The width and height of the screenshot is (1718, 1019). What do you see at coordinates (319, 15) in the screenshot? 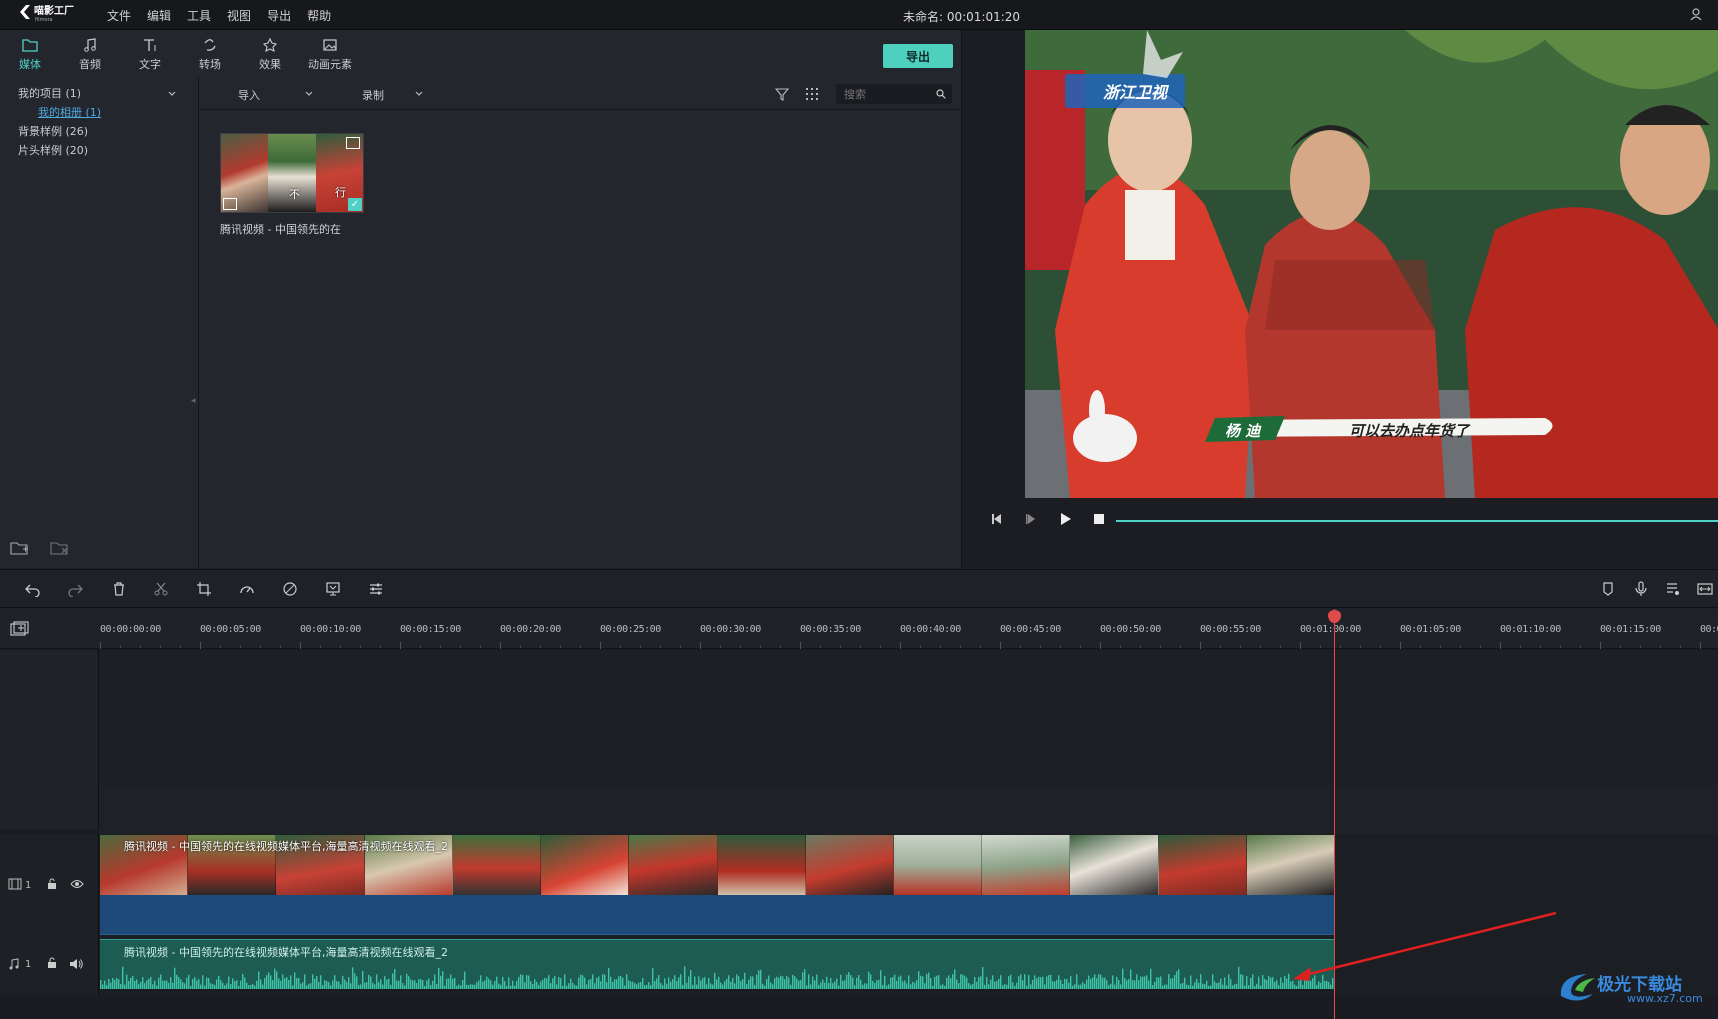
I see `menu-help: 帮助` at bounding box center [319, 15].